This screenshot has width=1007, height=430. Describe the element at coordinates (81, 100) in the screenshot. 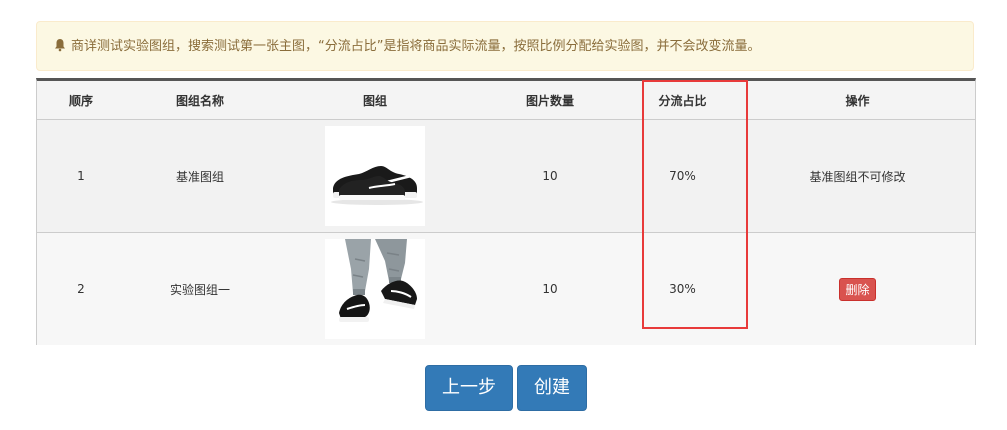

I see `header-order: 顺序` at that location.